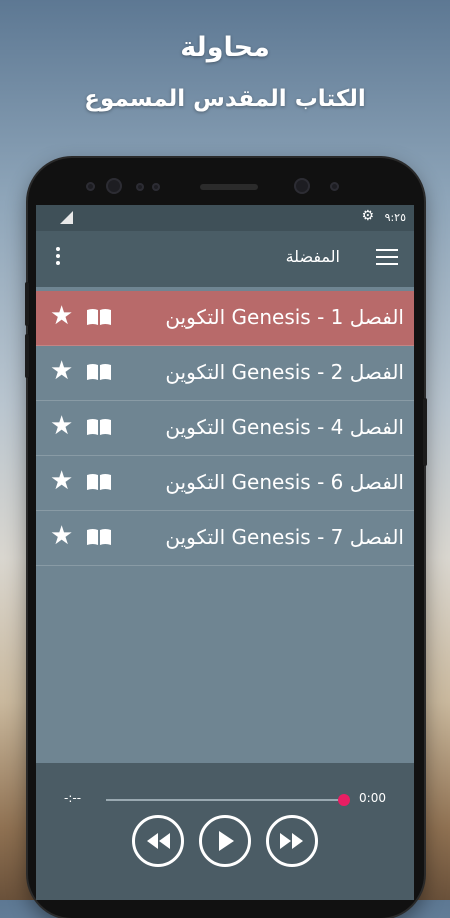 The image size is (450, 918). Describe the element at coordinates (387, 258) in the screenshot. I see `hamburger-menu-icon` at that location.